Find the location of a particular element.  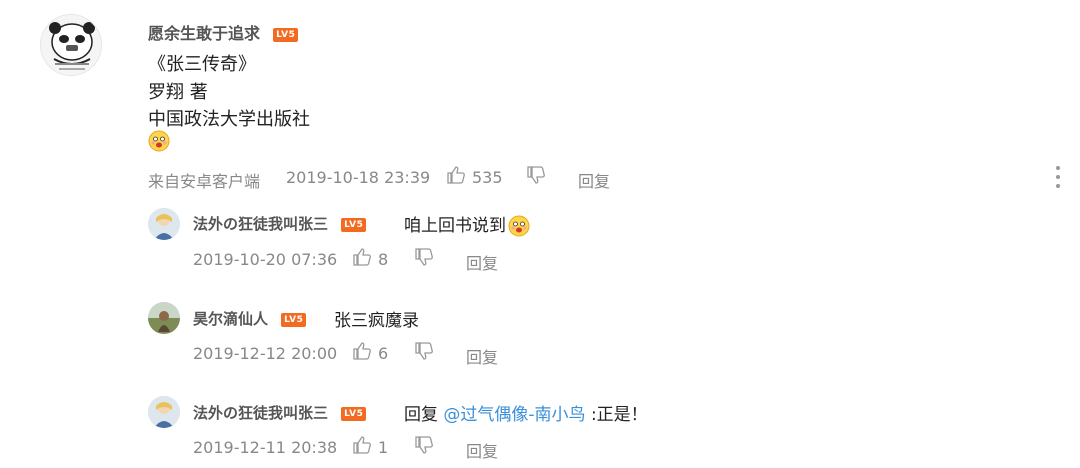

reply-text: 咱上回书说到 is located at coordinates (467, 224).